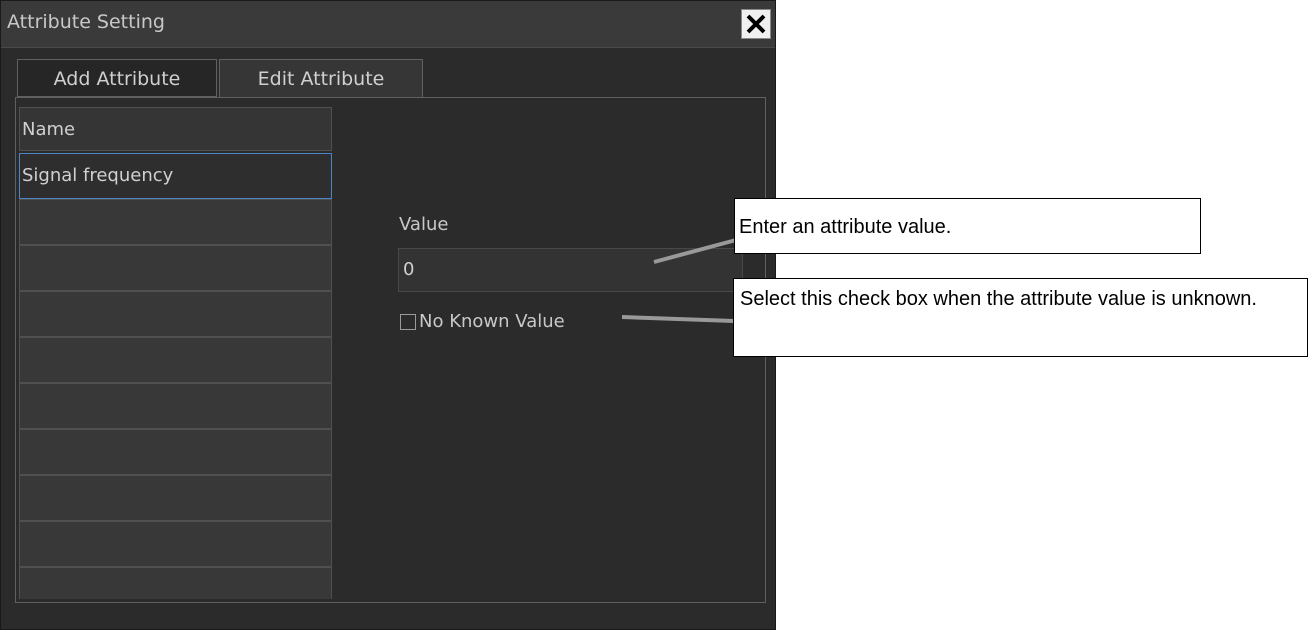  I want to click on leader-line-checkbox, so click(678, 319).